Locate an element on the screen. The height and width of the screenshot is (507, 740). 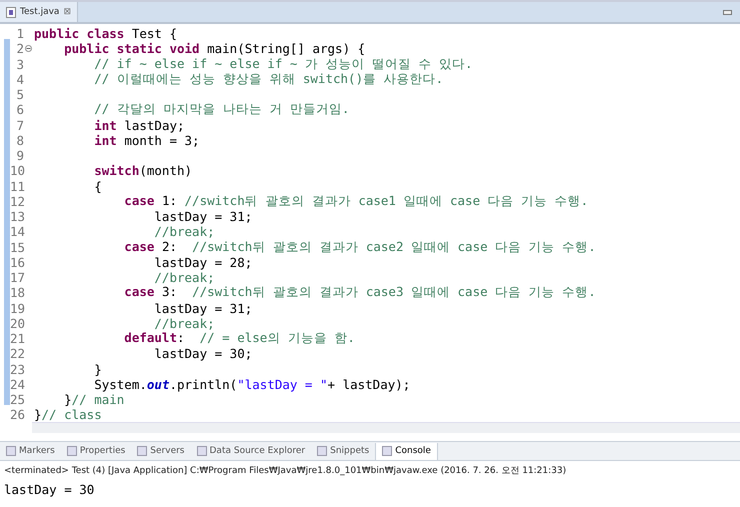
code-line: lastDay = 30; is located at coordinates (202, 354).